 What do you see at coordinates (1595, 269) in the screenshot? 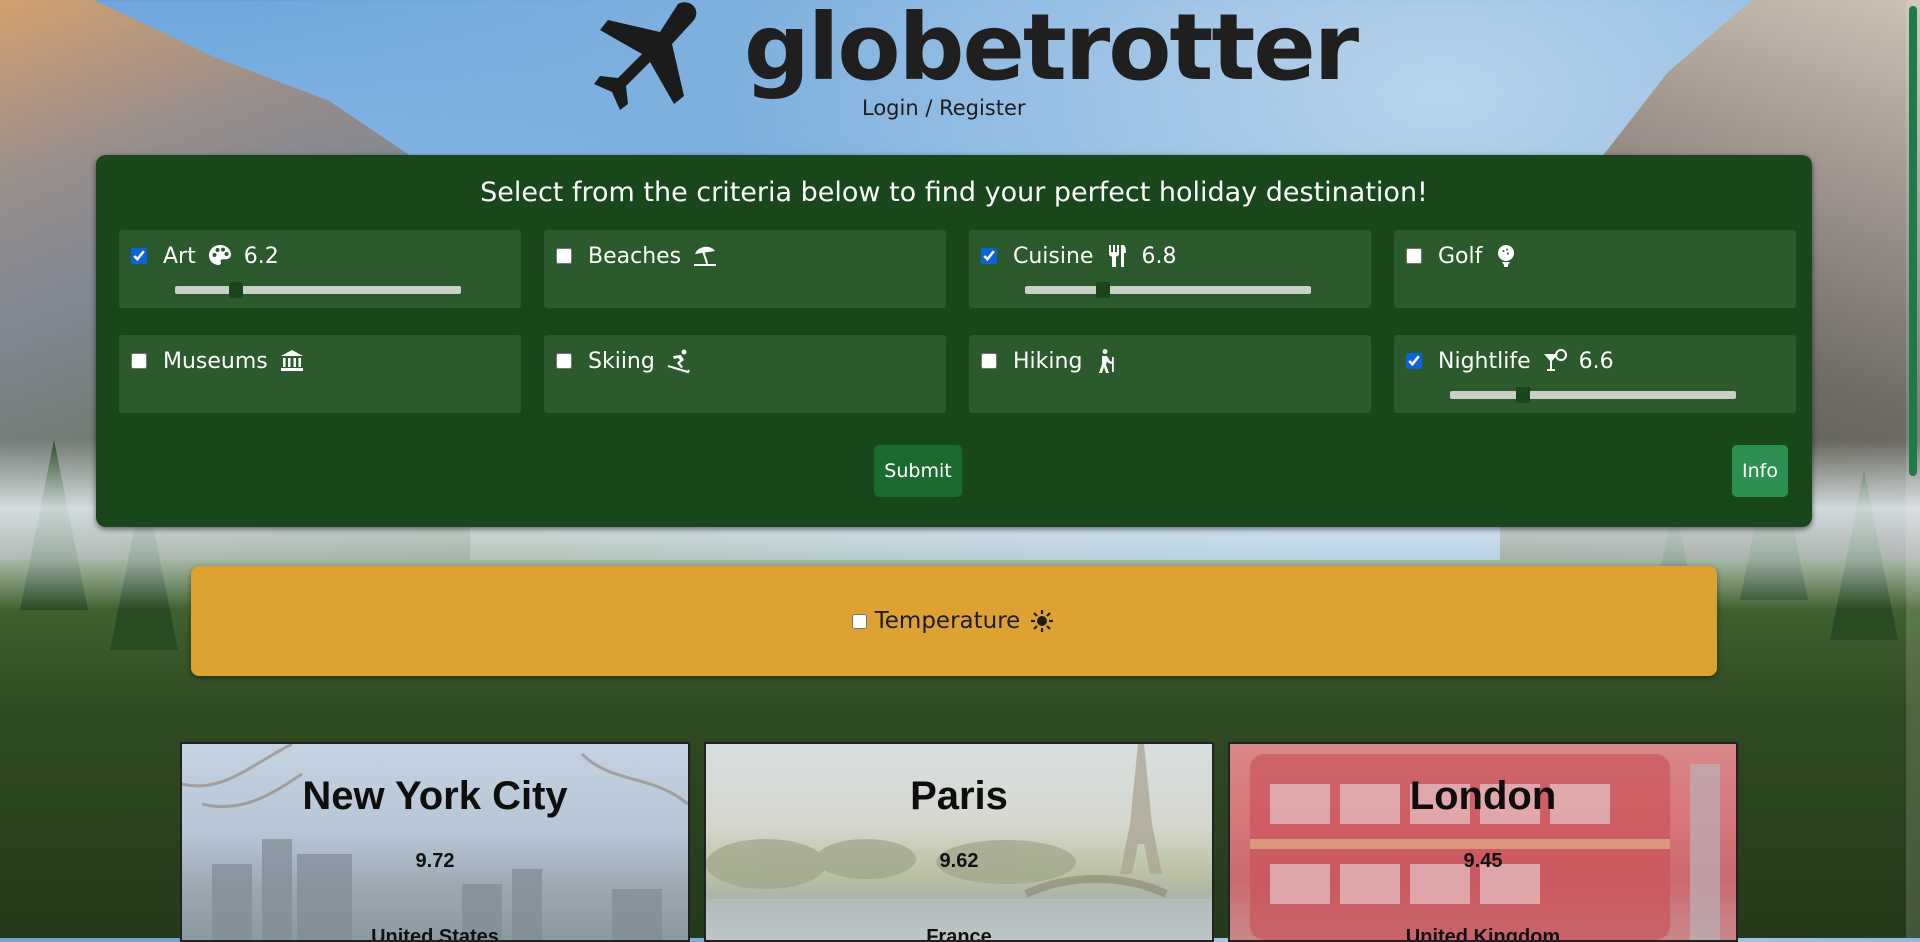
I see `criterion-golf: Golf` at bounding box center [1595, 269].